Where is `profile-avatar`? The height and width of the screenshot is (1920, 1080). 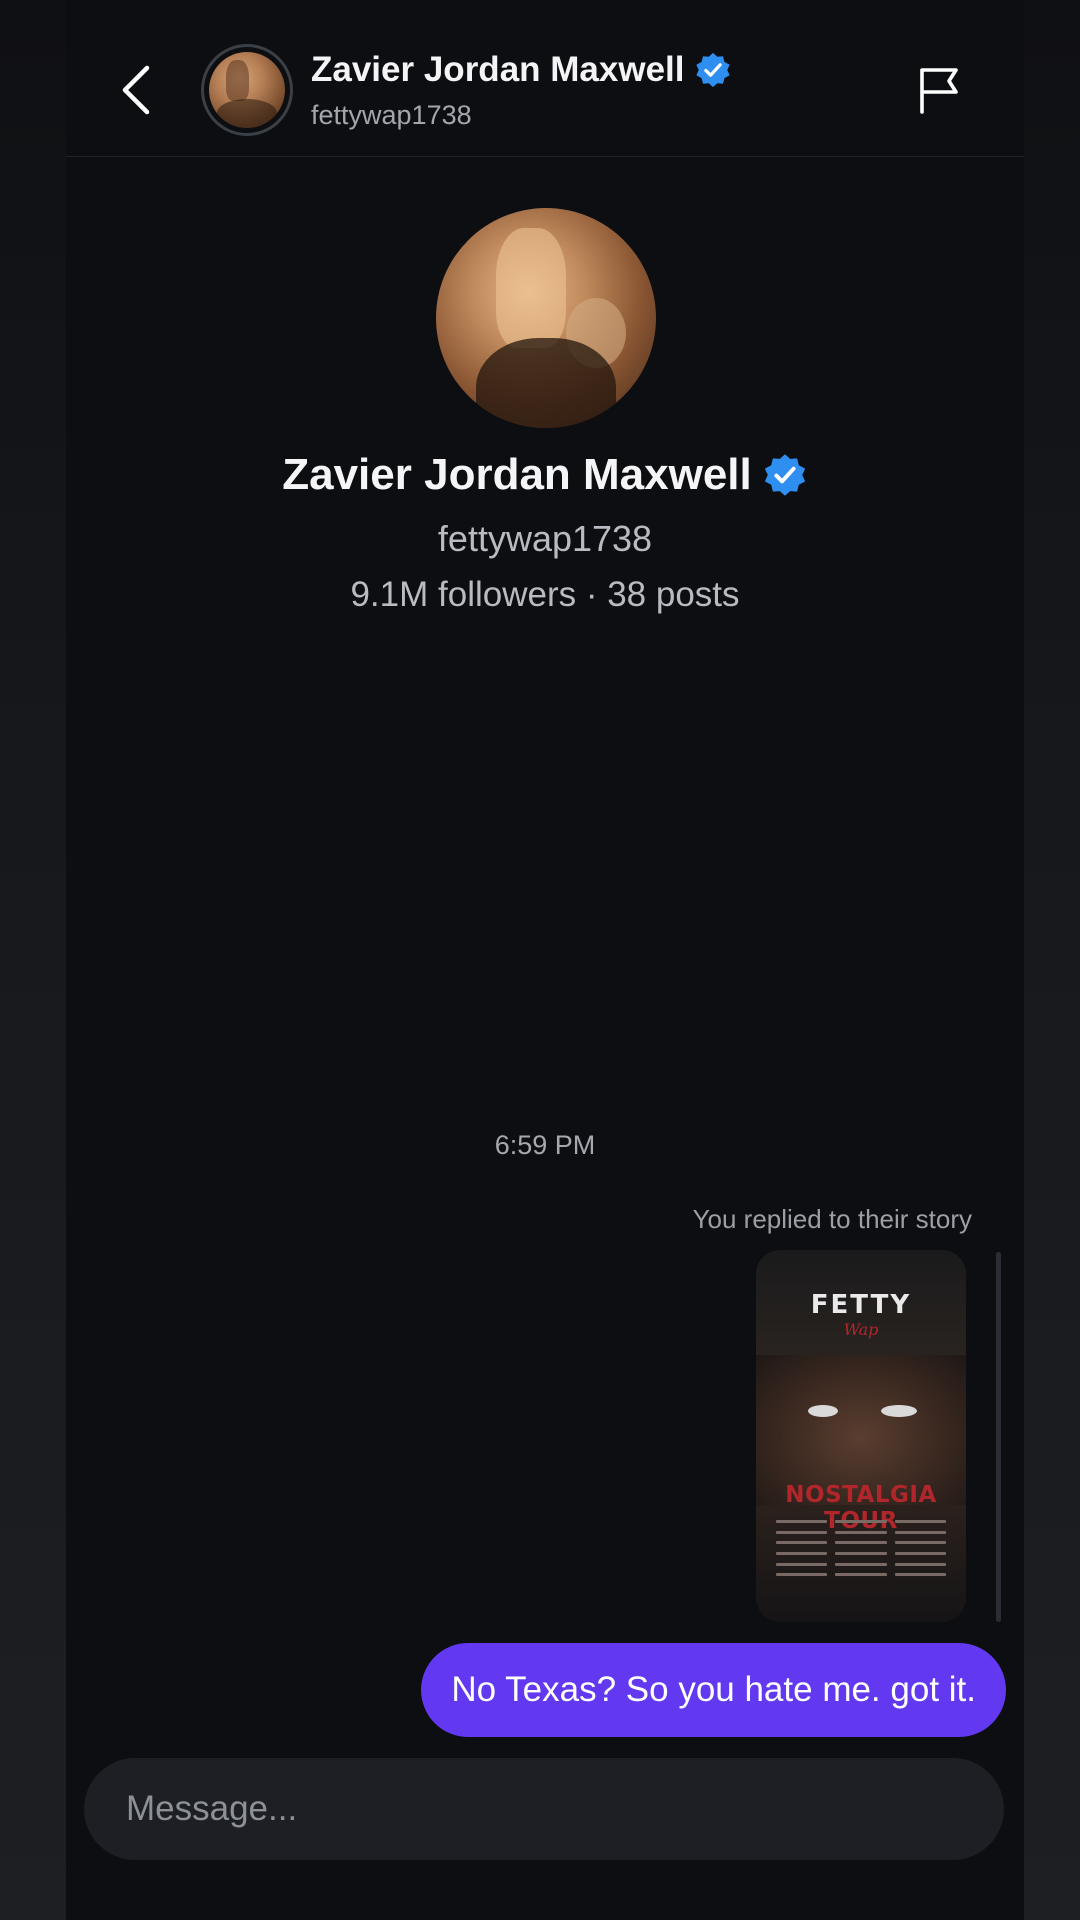 profile-avatar is located at coordinates (546, 318).